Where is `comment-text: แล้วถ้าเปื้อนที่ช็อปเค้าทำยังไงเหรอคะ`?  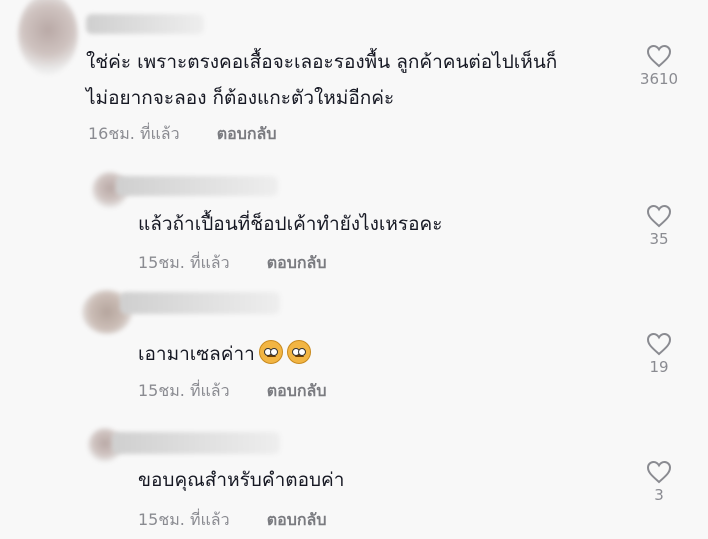
comment-text: แล้วถ้าเปื้อนที่ช็อปเค้าทำยังไงเหรอคะ is located at coordinates (290, 224).